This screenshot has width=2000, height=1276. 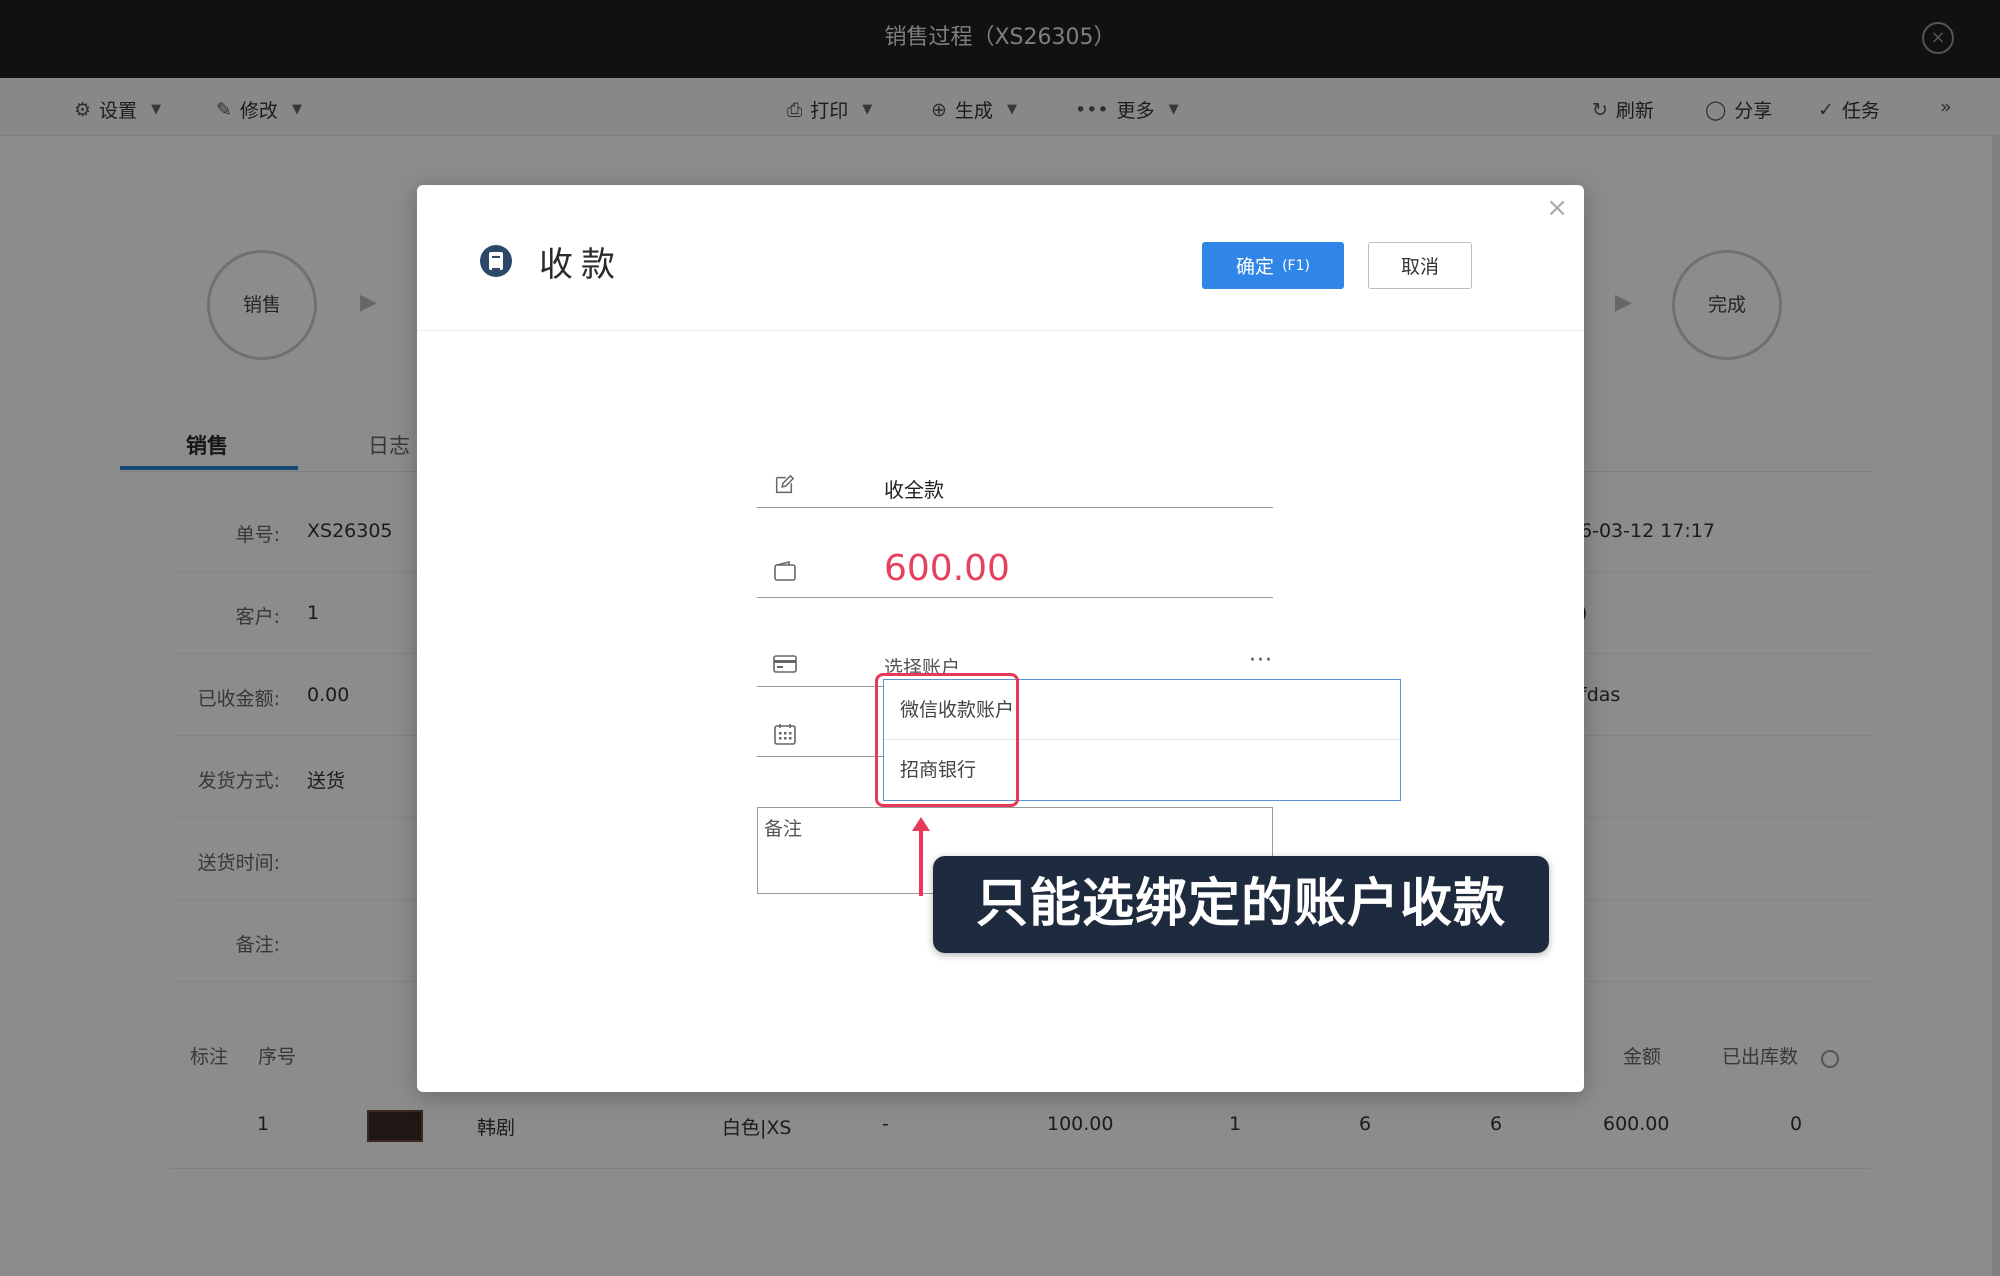 What do you see at coordinates (1015, 485) in the screenshot?
I see `payment-type-field: 收全款` at bounding box center [1015, 485].